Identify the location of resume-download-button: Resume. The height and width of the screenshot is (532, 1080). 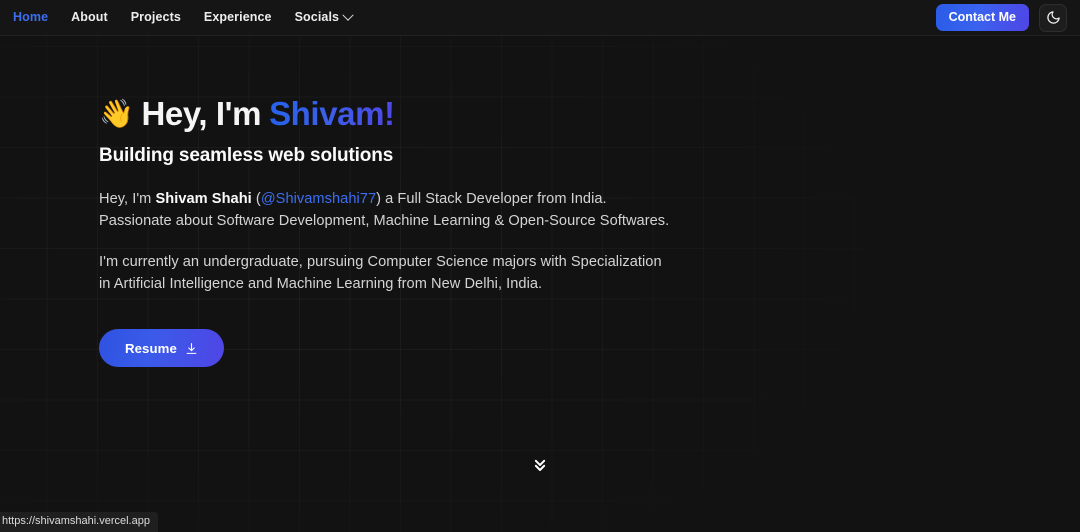
(161, 348).